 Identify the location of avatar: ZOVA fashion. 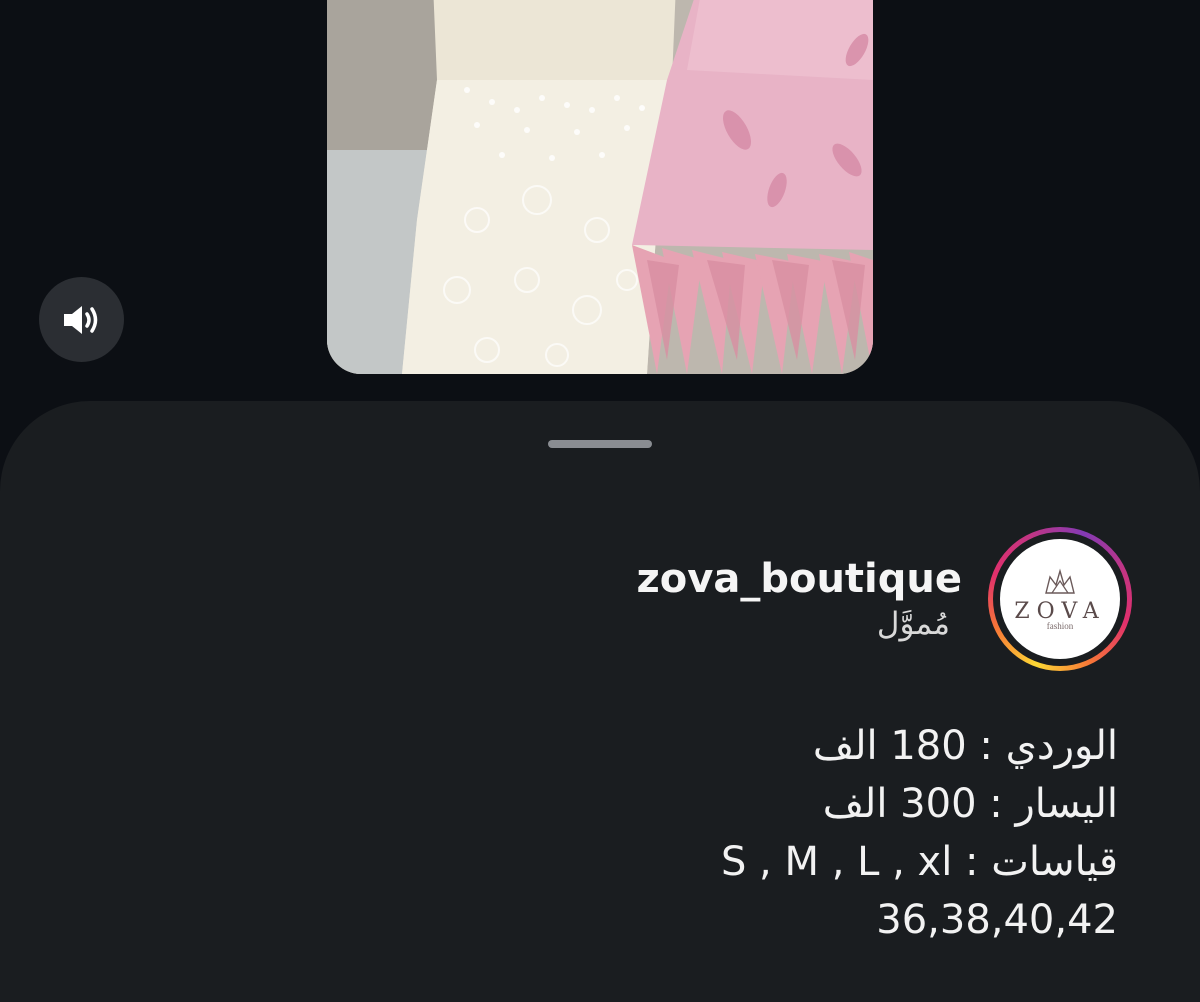
(1060, 599).